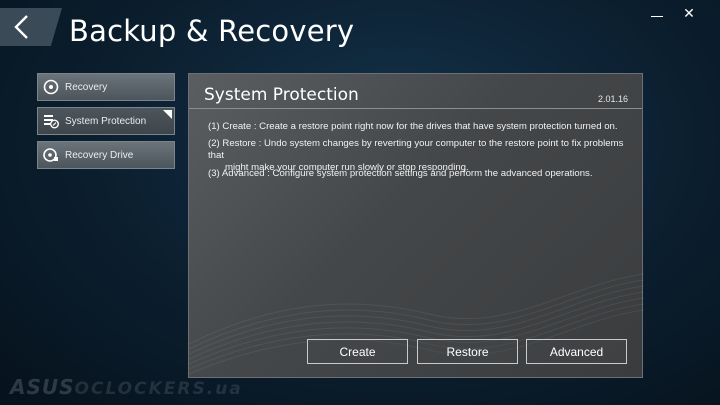 Image resolution: width=720 pixels, height=405 pixels. What do you see at coordinates (657, 14) in the screenshot?
I see `minimize-button` at bounding box center [657, 14].